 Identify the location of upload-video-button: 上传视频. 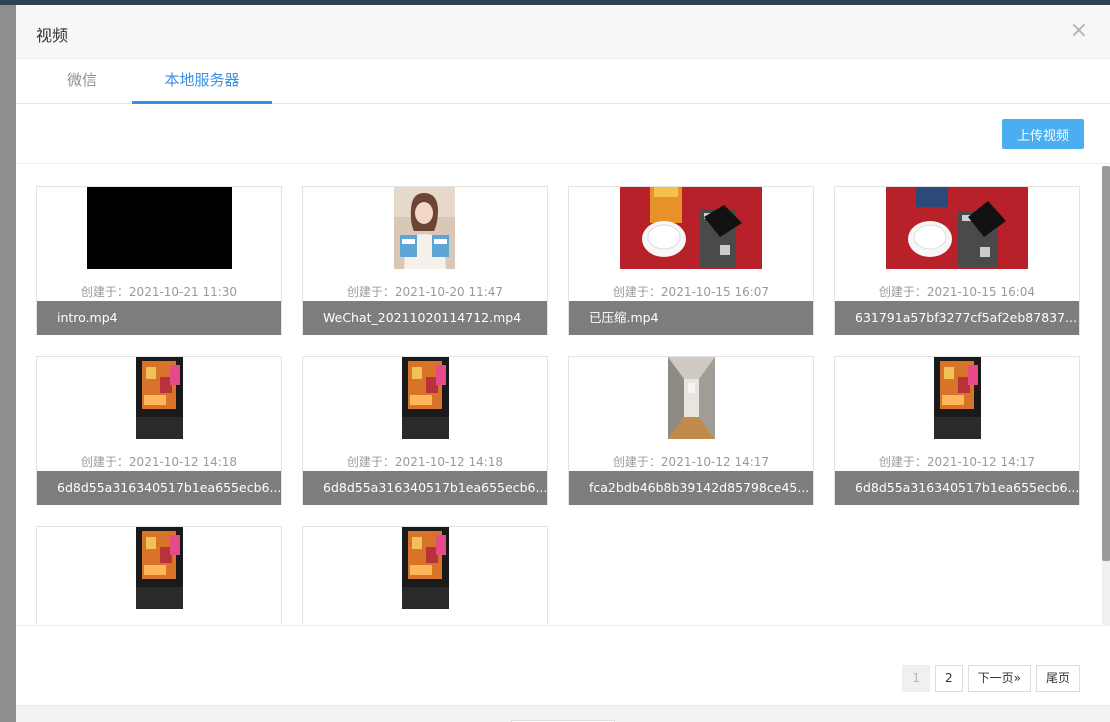
(1043, 134).